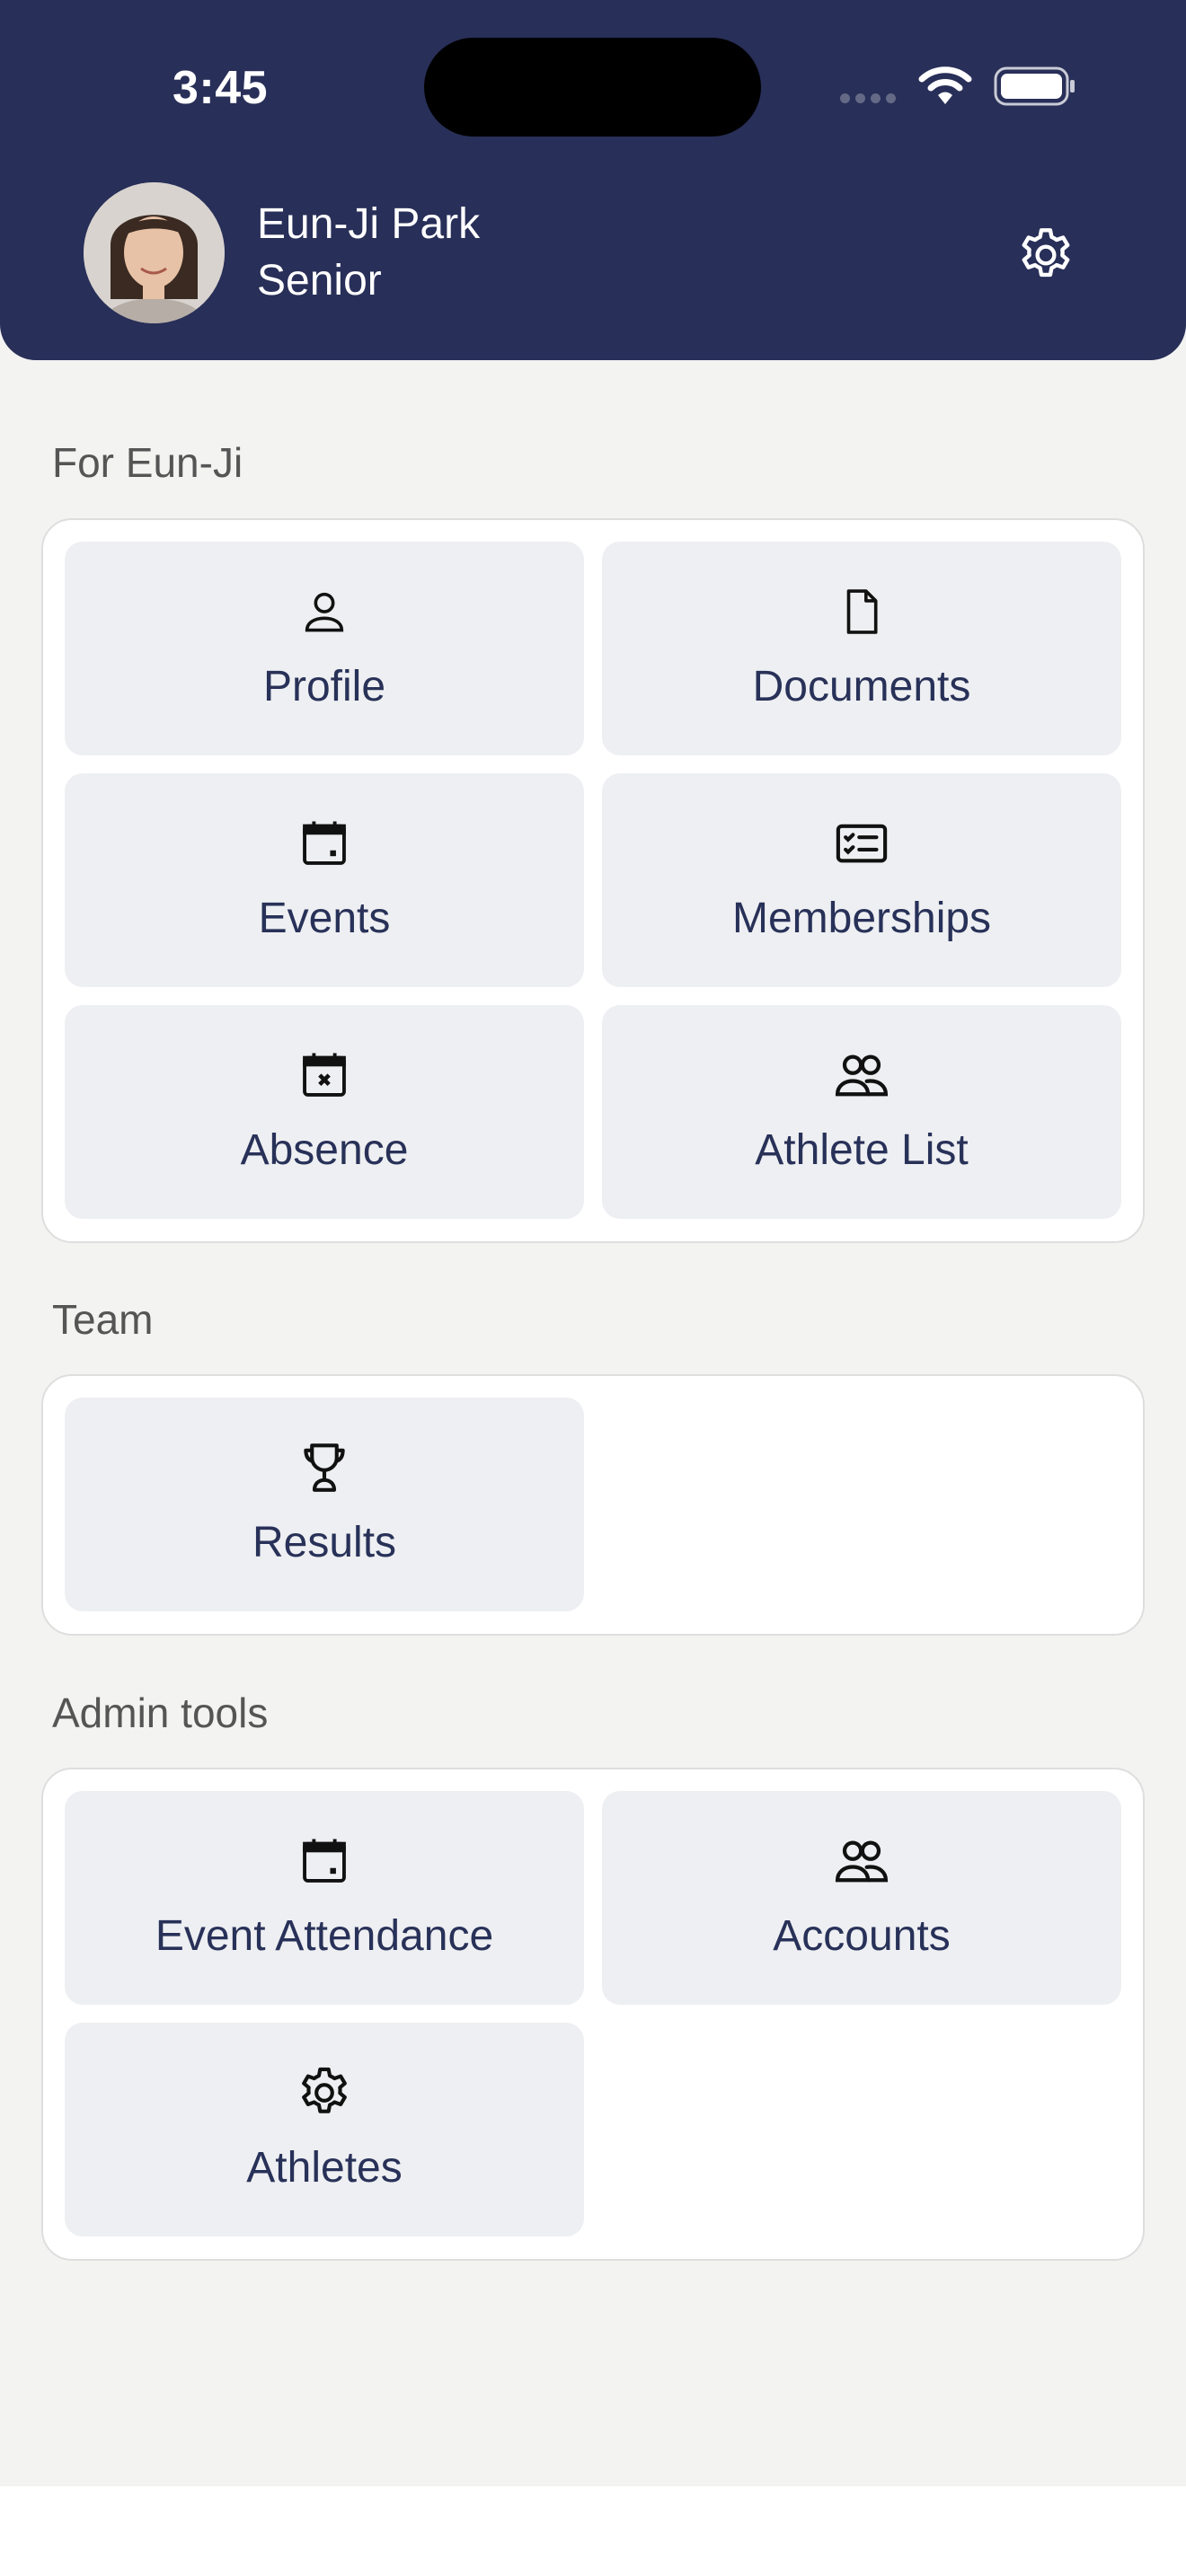 The image size is (1186, 2576). Describe the element at coordinates (861, 1898) in the screenshot. I see `accounts-tile: Accounts` at that location.